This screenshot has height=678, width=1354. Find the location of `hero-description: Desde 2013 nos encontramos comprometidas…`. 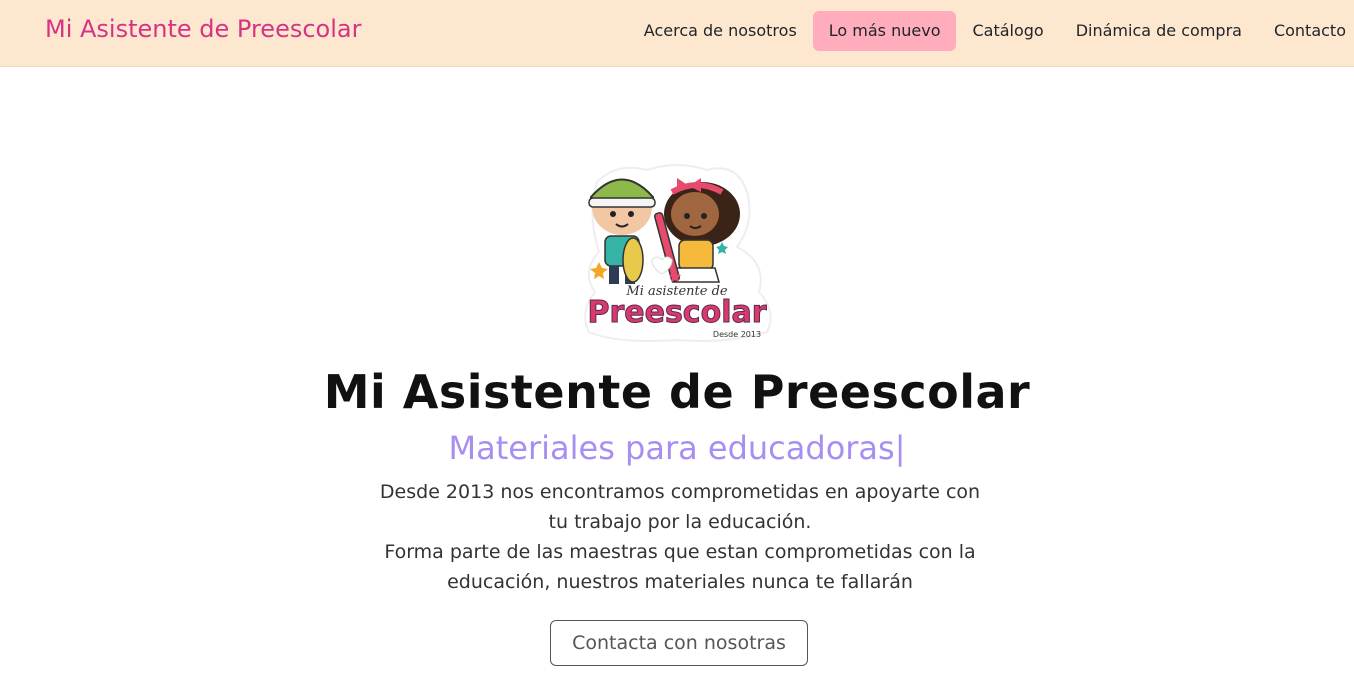

hero-description: Desde 2013 nos encontramos comprometidas… is located at coordinates (680, 537).